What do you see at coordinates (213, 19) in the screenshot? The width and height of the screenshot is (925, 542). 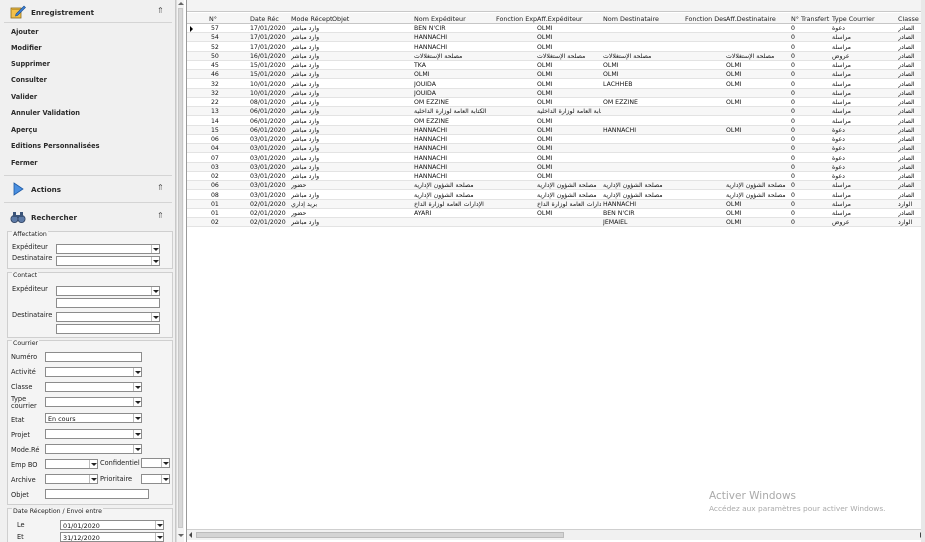 I see `col-header-numero: N°` at bounding box center [213, 19].